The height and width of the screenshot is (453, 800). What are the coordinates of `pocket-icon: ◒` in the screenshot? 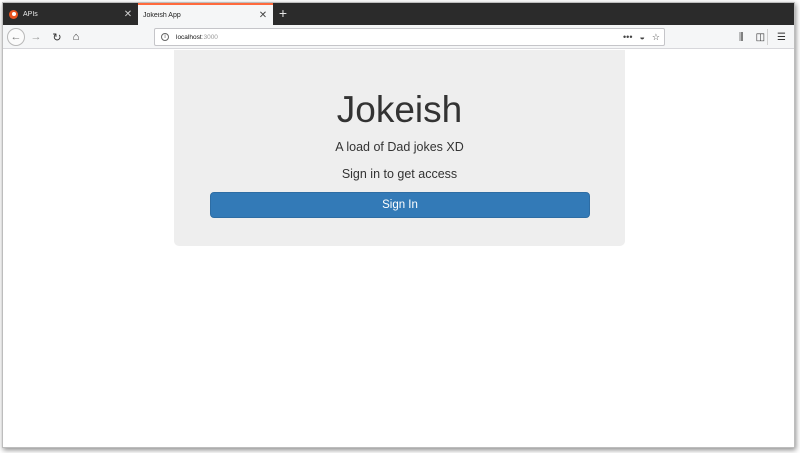 It's located at (641, 37).